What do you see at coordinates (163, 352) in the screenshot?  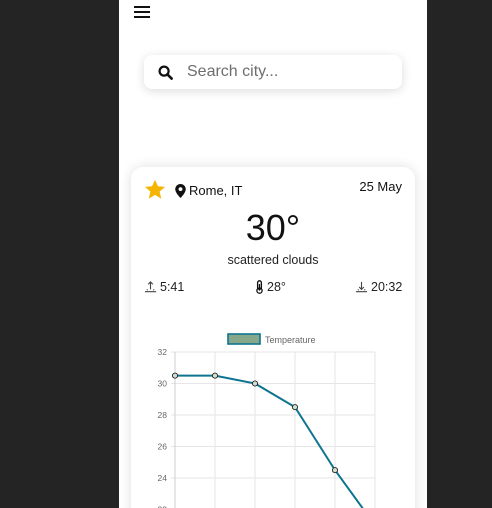 I see `y-tick-label: 32` at bounding box center [163, 352].